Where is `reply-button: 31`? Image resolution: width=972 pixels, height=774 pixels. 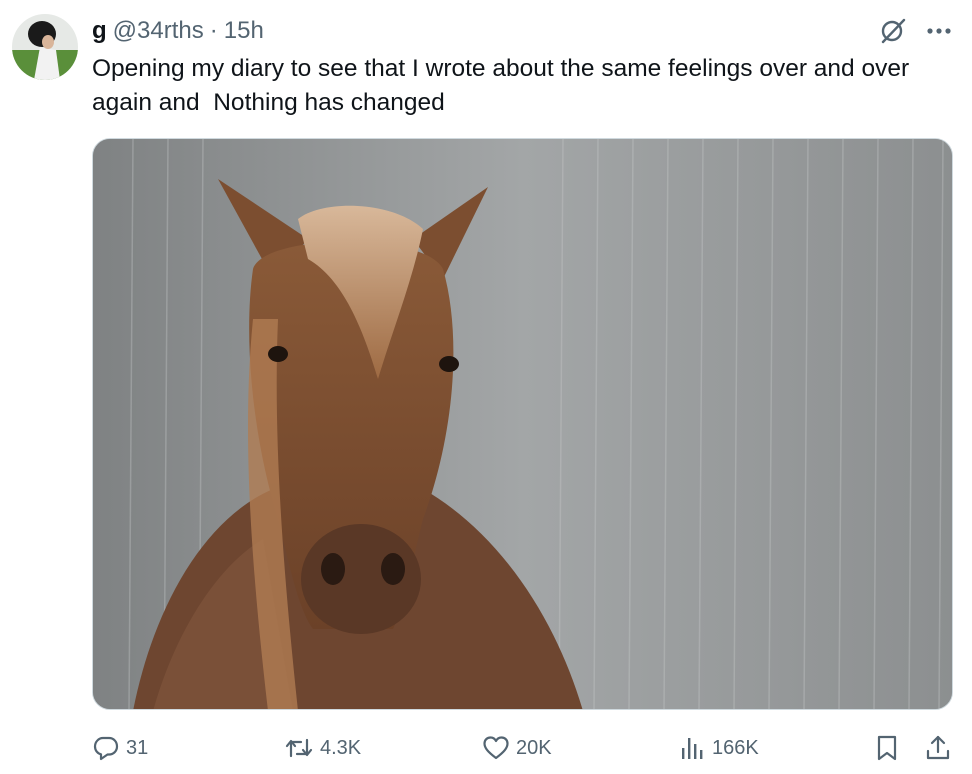 reply-button: 31 is located at coordinates (120, 748).